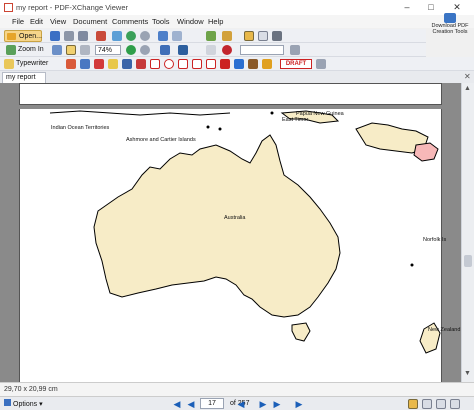 This screenshot has width=474, height=410. I want to click on find-icon, so click(227, 36).